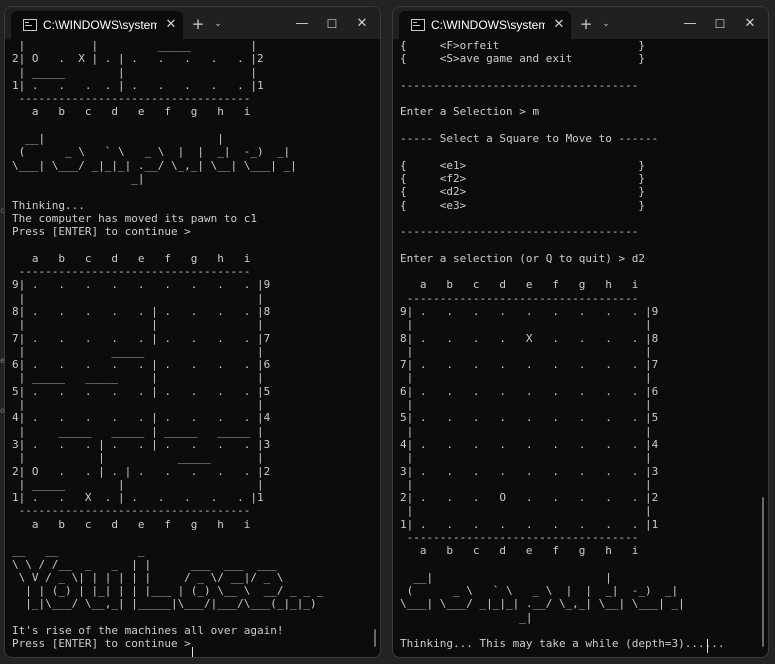 This screenshot has width=775, height=664. Describe the element at coordinates (523, 192) in the screenshot. I see `terminal-line: { <d2> }` at that location.